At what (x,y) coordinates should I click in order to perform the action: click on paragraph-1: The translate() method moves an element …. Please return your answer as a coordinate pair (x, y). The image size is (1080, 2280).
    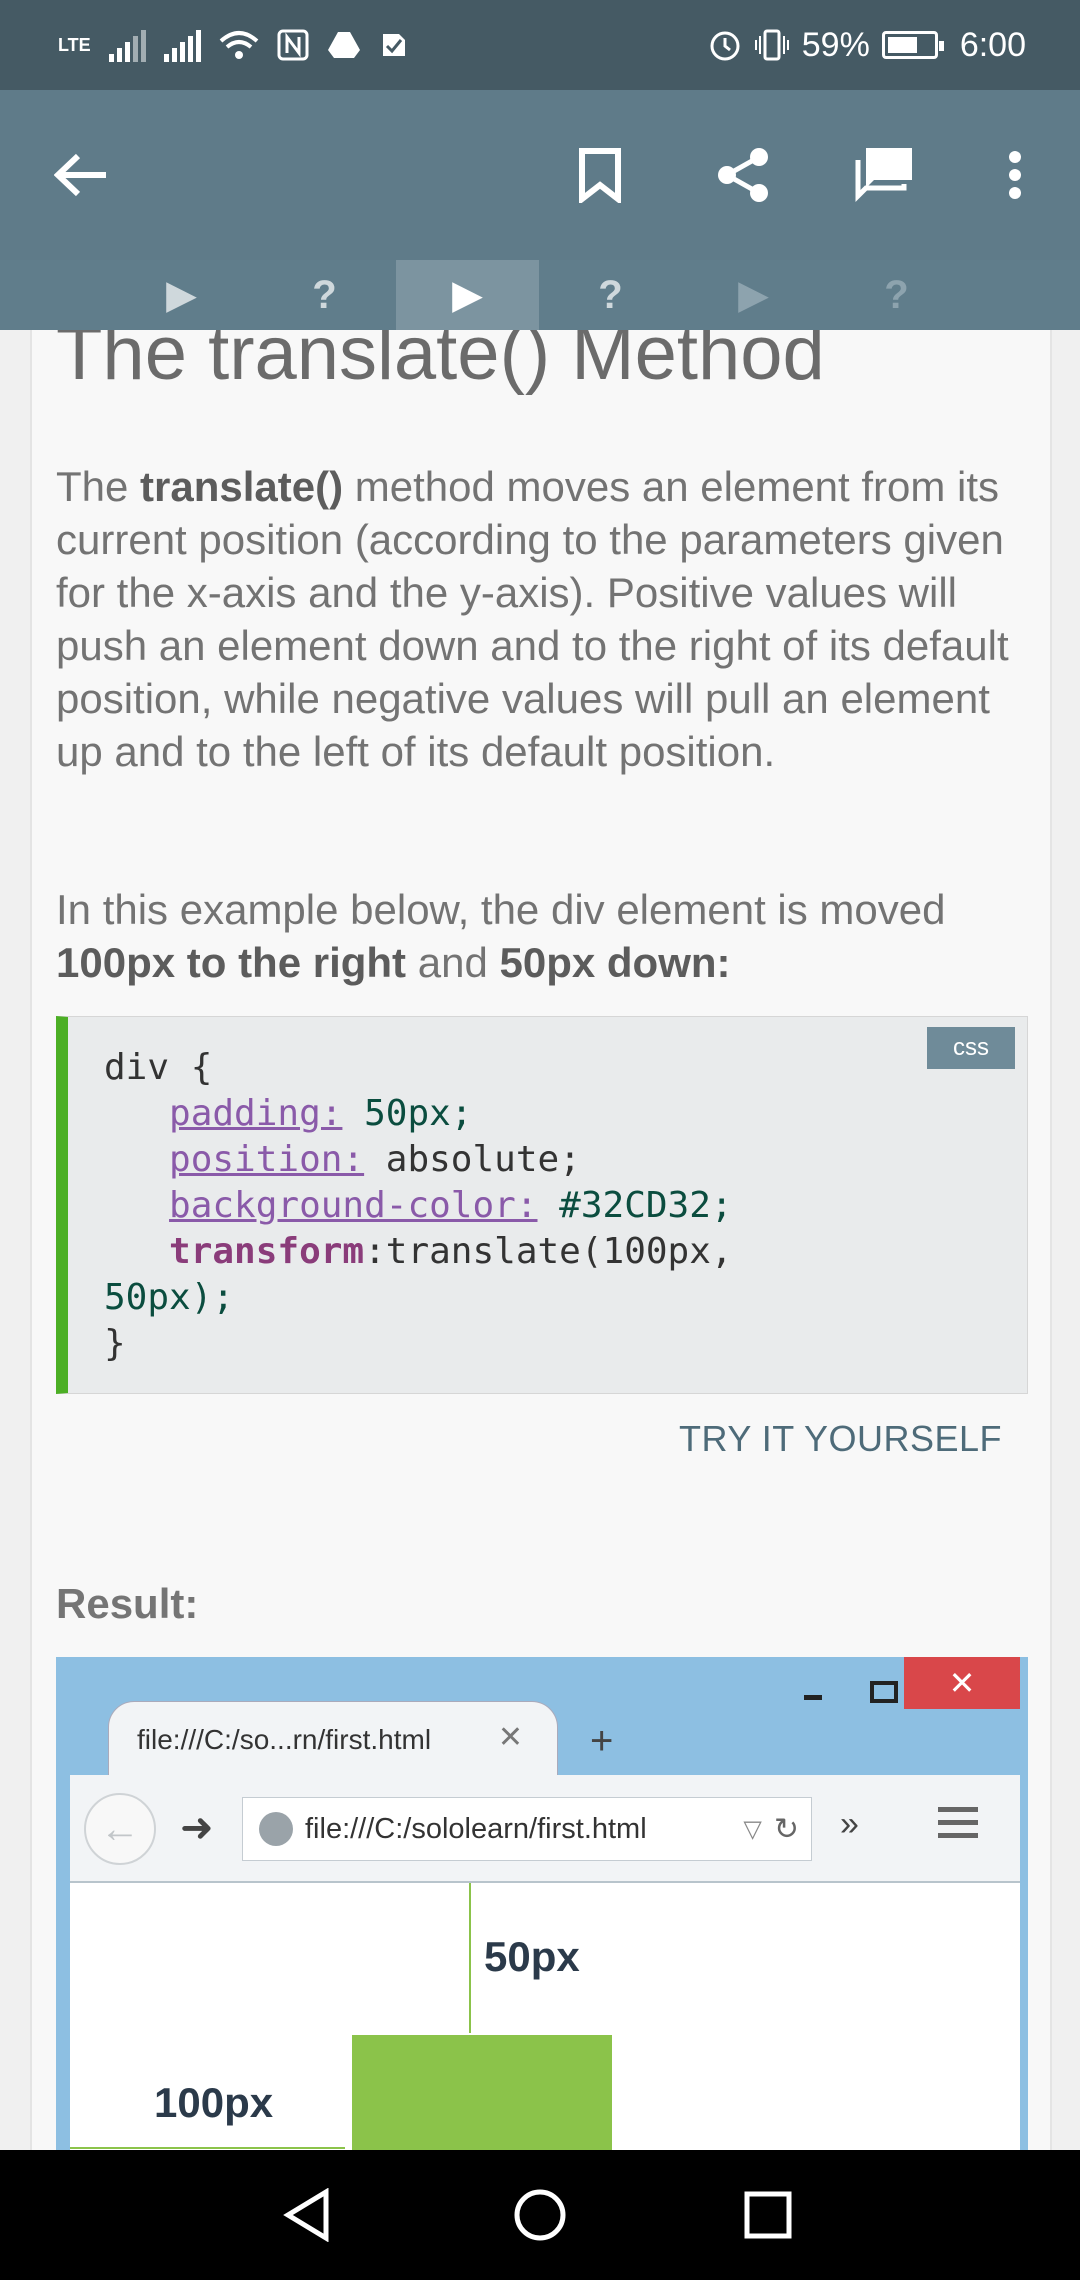
    Looking at the image, I should click on (546, 619).